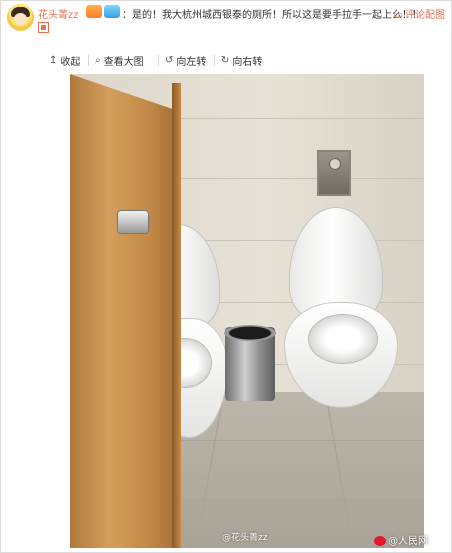 This screenshot has width=452, height=553. Describe the element at coordinates (70, 62) in the screenshot. I see `collapse-label: 收起` at that location.